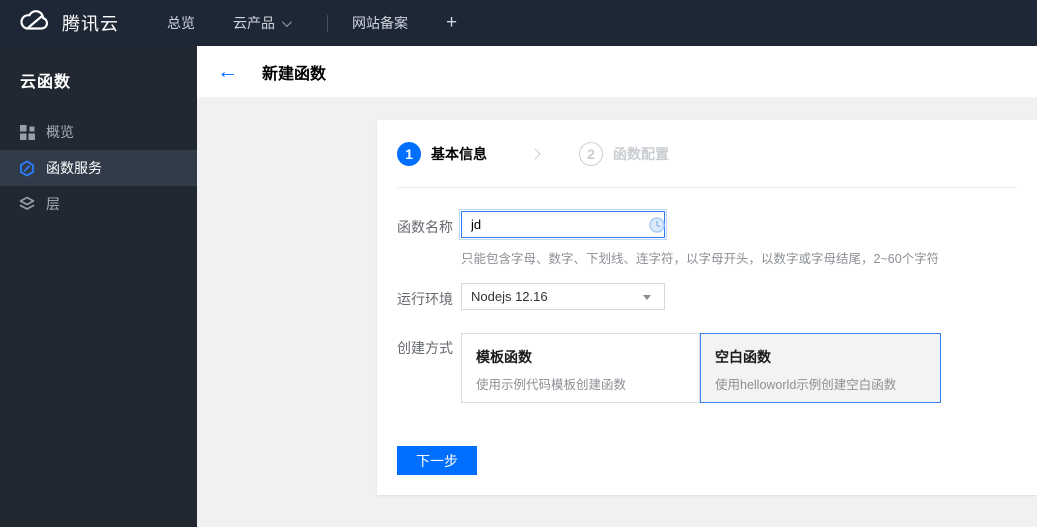 The image size is (1037, 527). Describe the element at coordinates (707, 187) in the screenshot. I see `divider` at that location.